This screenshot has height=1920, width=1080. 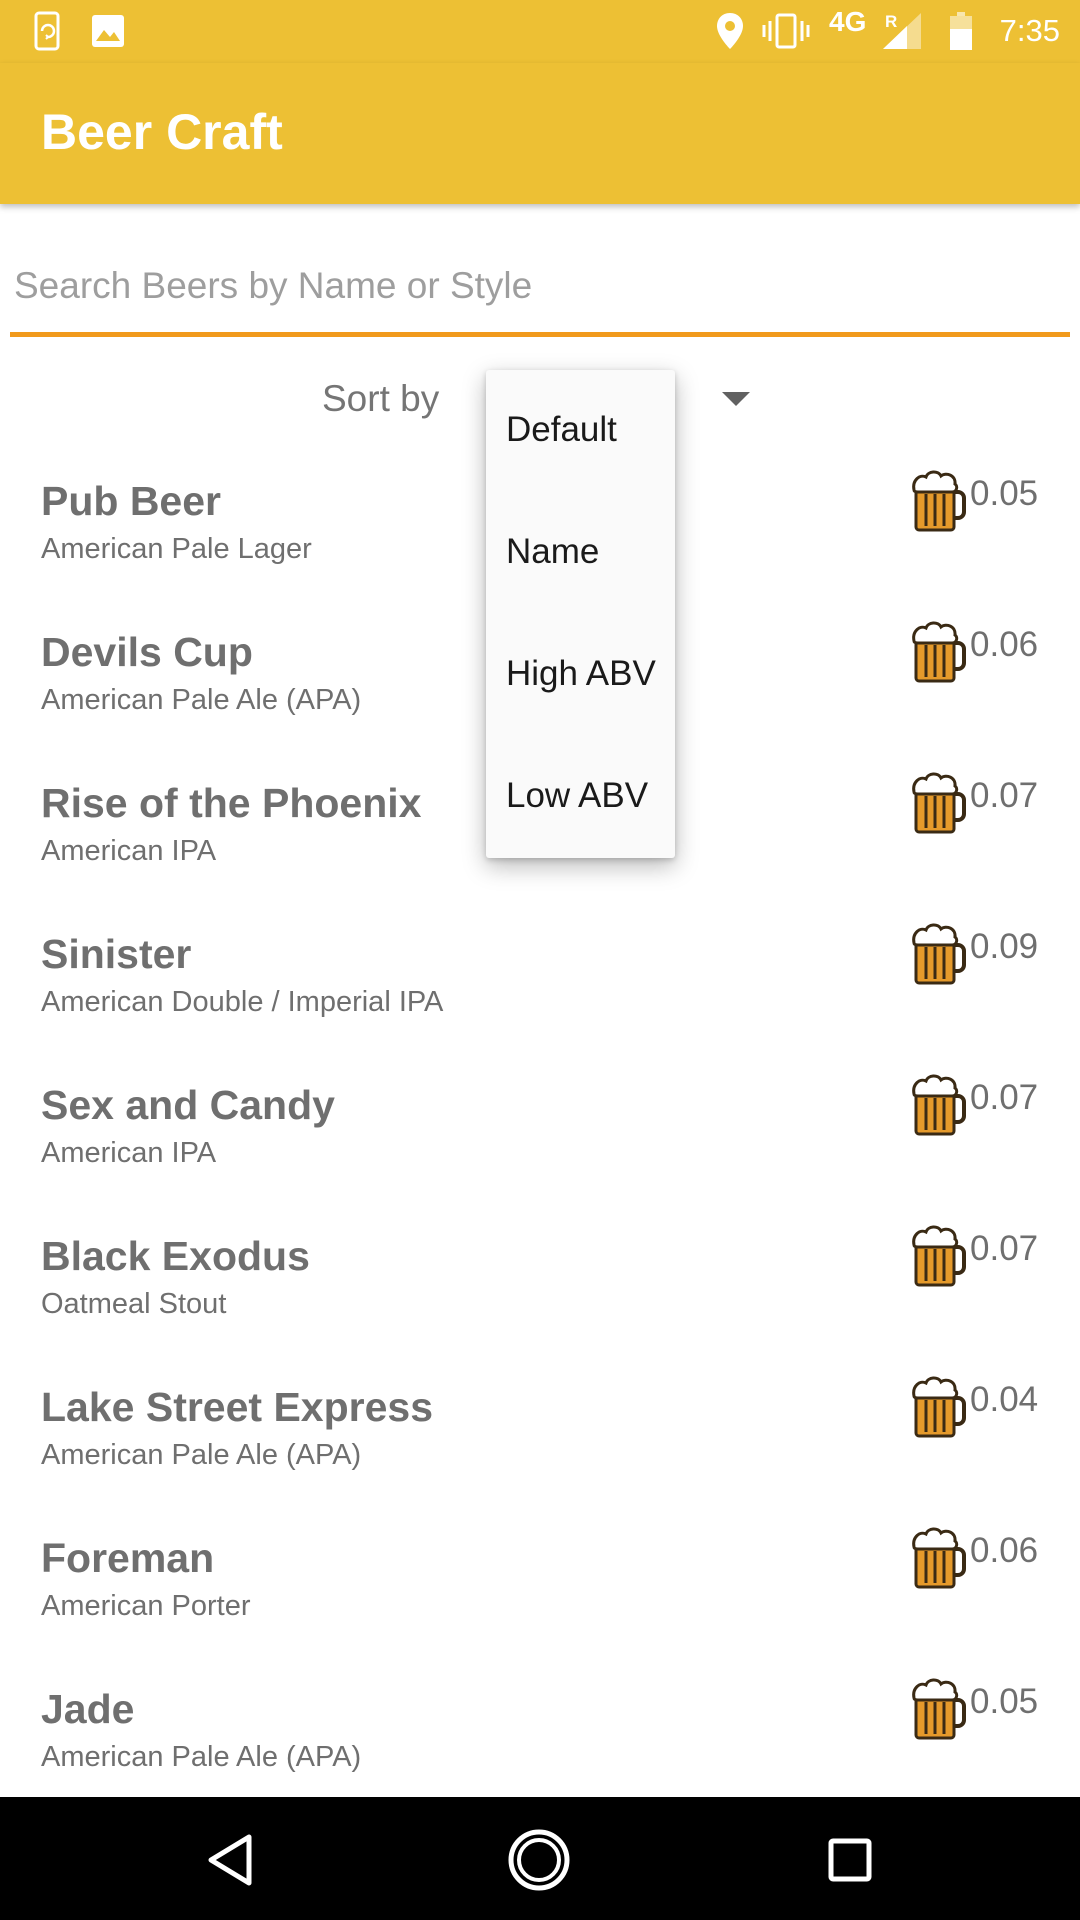 What do you see at coordinates (242, 1002) in the screenshot?
I see `beer-style: American Double / Imperial IPA` at bounding box center [242, 1002].